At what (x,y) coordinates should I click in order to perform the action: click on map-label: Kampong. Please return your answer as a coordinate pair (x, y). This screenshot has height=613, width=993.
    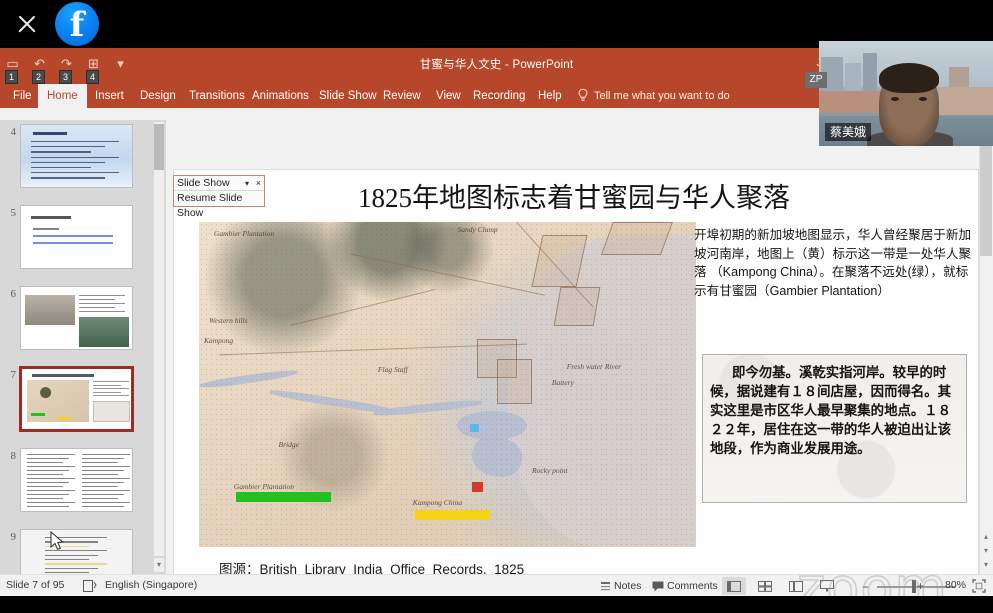
    Looking at the image, I should click on (218, 340).